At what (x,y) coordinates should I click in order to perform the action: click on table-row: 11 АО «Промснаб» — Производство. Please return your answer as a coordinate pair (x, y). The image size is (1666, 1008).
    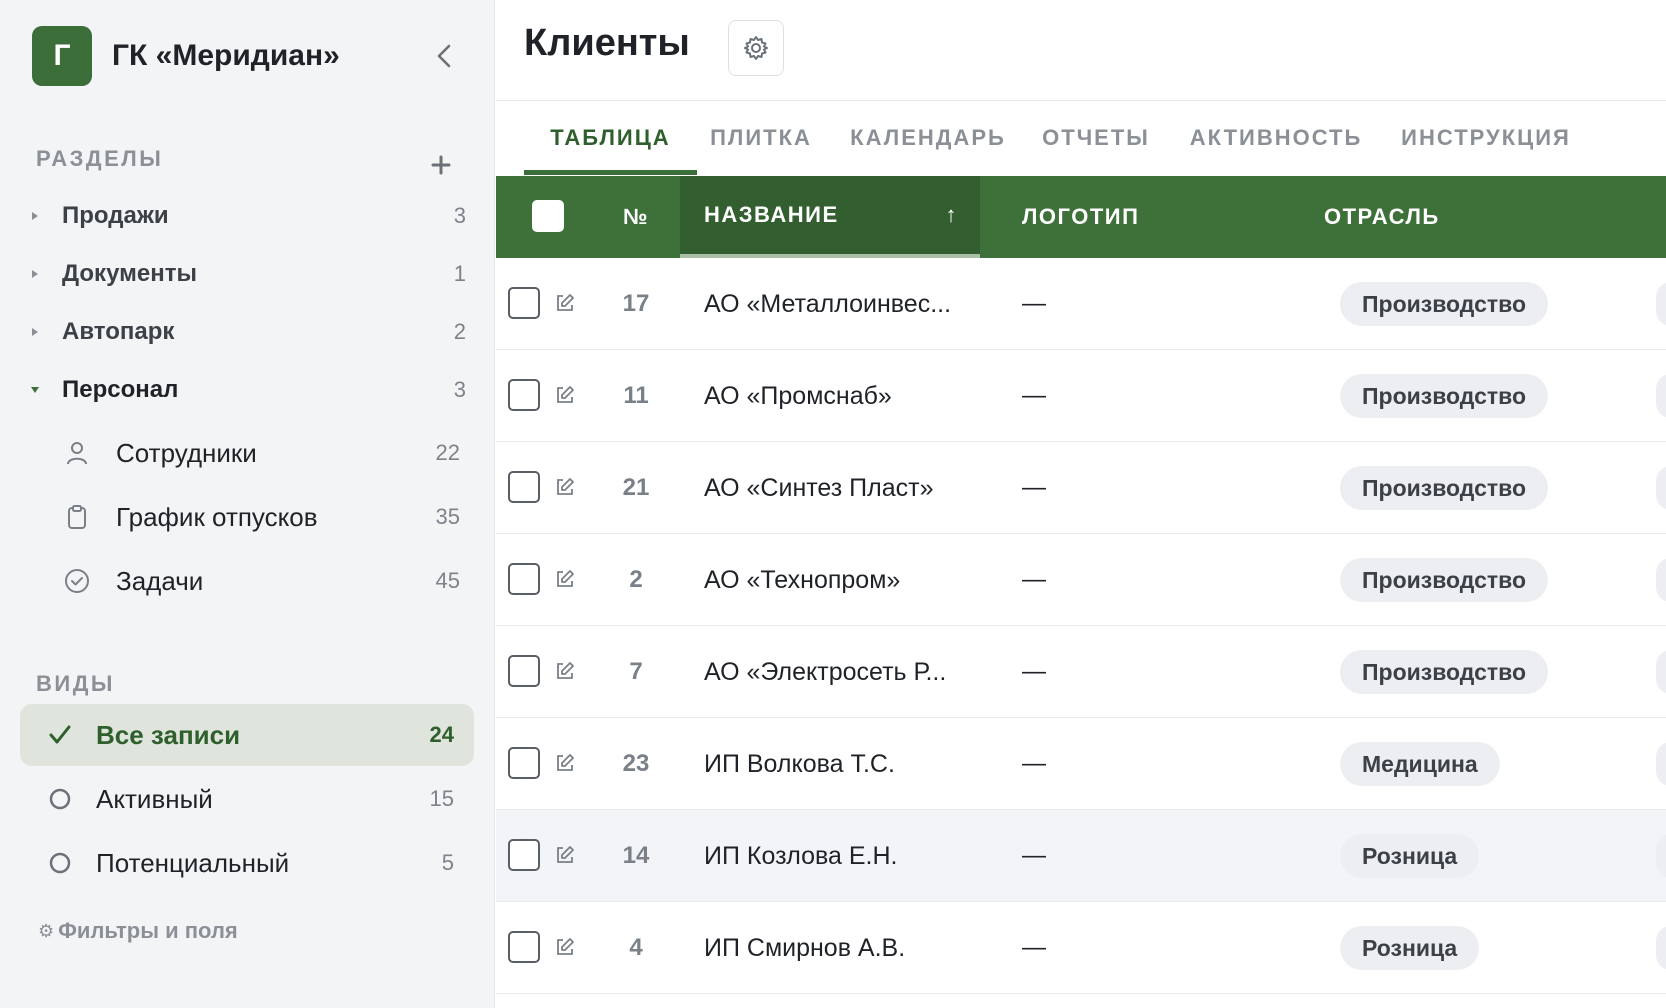
    Looking at the image, I should click on (1081, 396).